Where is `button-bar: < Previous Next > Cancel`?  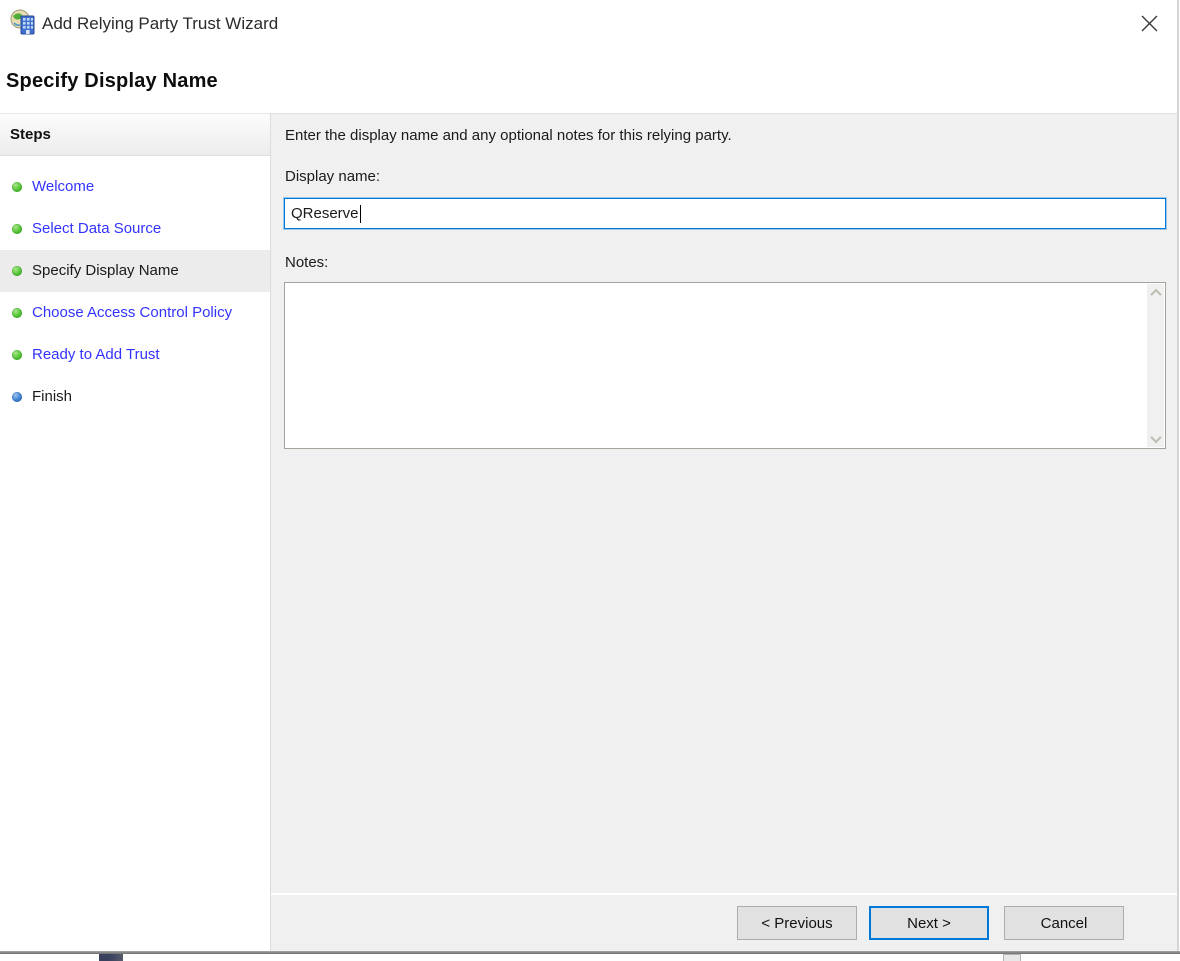
button-bar: < Previous Next > Cancel is located at coordinates (724, 923).